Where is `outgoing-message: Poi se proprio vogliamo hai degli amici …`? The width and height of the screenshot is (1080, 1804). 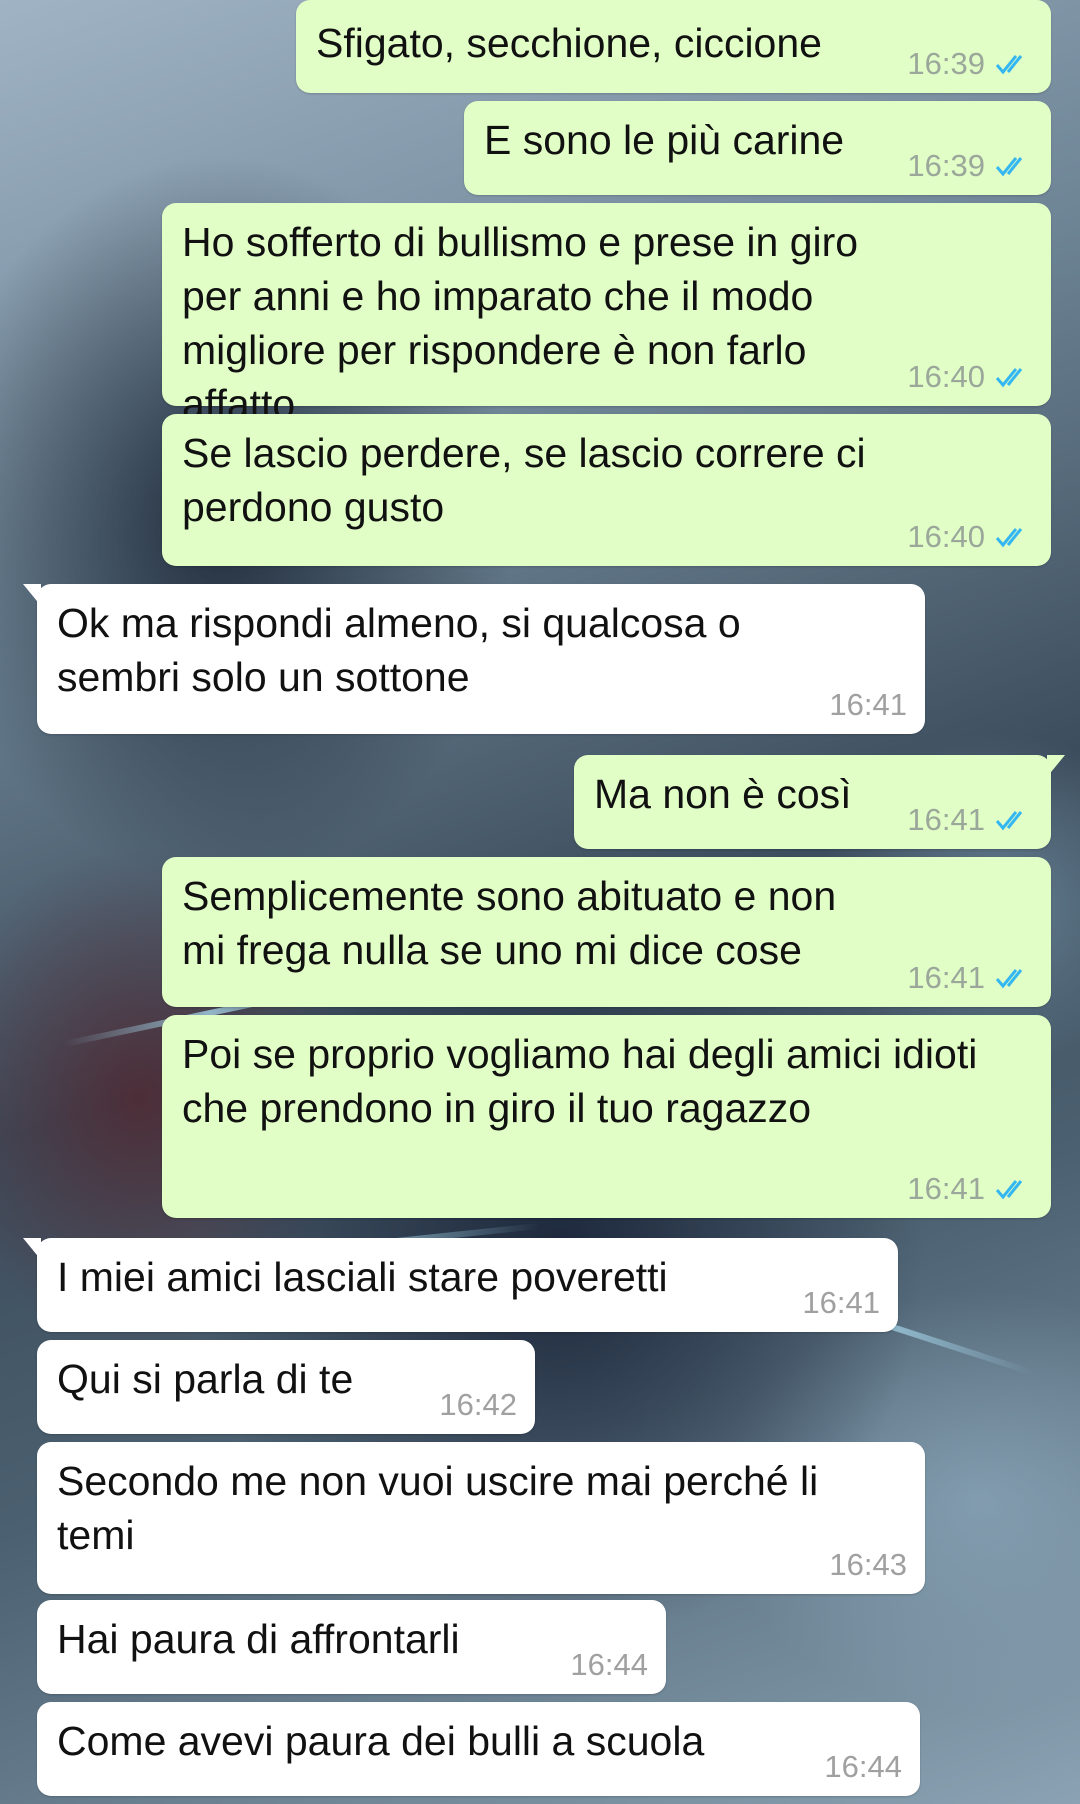 outgoing-message: Poi se proprio vogliamo hai degli amici … is located at coordinates (606, 1116).